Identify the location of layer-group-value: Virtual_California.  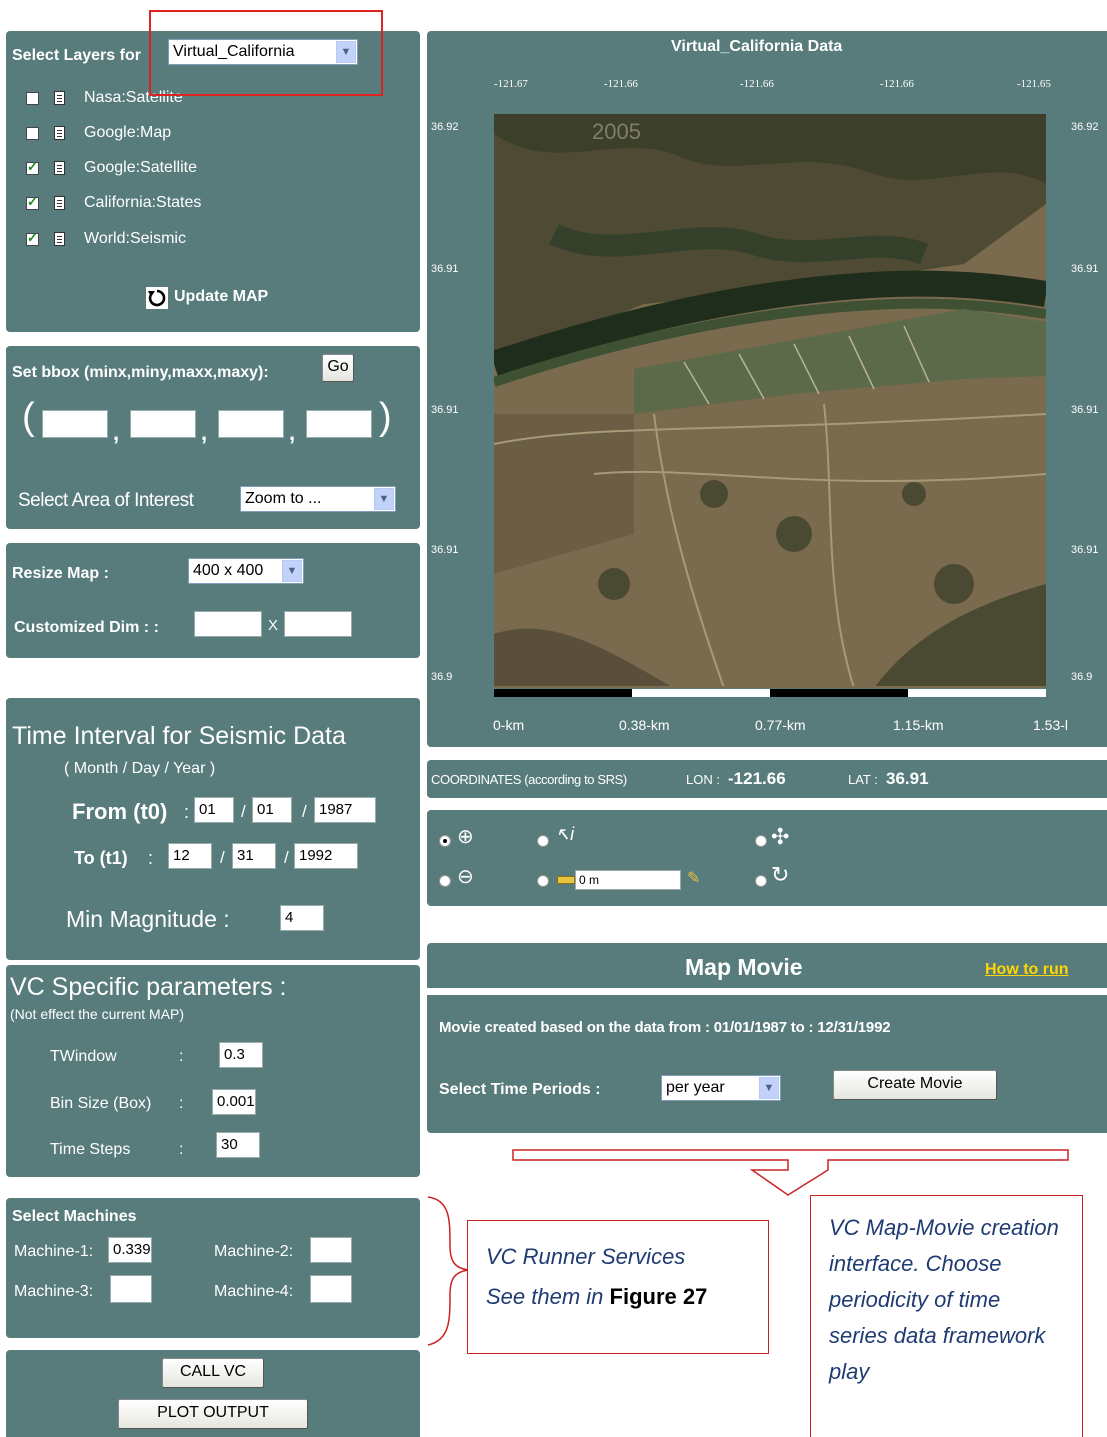
(234, 51).